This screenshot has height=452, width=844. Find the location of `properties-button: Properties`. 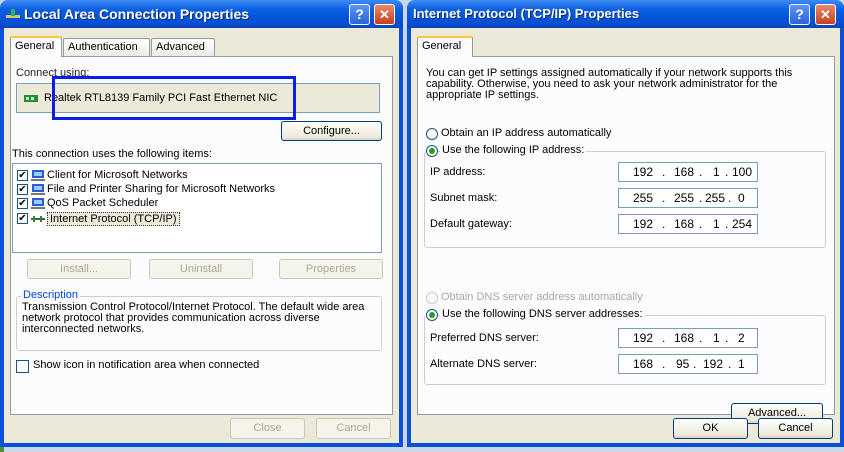

properties-button: Properties is located at coordinates (331, 269).